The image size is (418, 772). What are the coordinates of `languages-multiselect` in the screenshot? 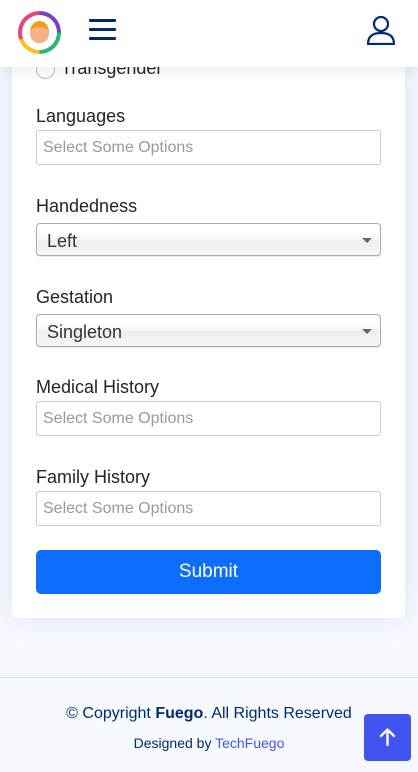 It's located at (208, 147).